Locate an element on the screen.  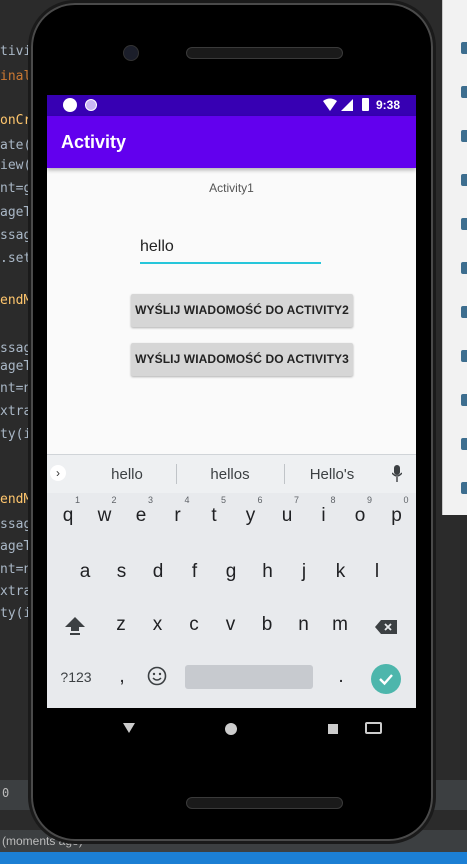
backspace-icon is located at coordinates (386, 627).